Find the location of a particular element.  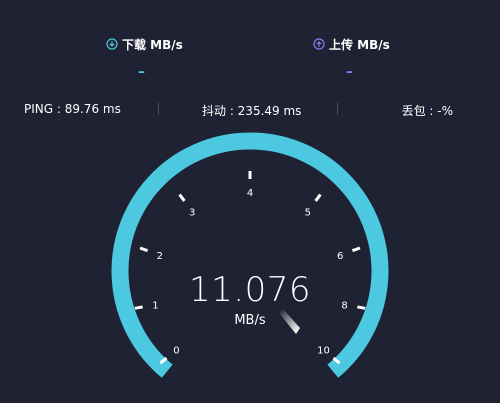

gauge-tick-label: 2 is located at coordinates (160, 256).